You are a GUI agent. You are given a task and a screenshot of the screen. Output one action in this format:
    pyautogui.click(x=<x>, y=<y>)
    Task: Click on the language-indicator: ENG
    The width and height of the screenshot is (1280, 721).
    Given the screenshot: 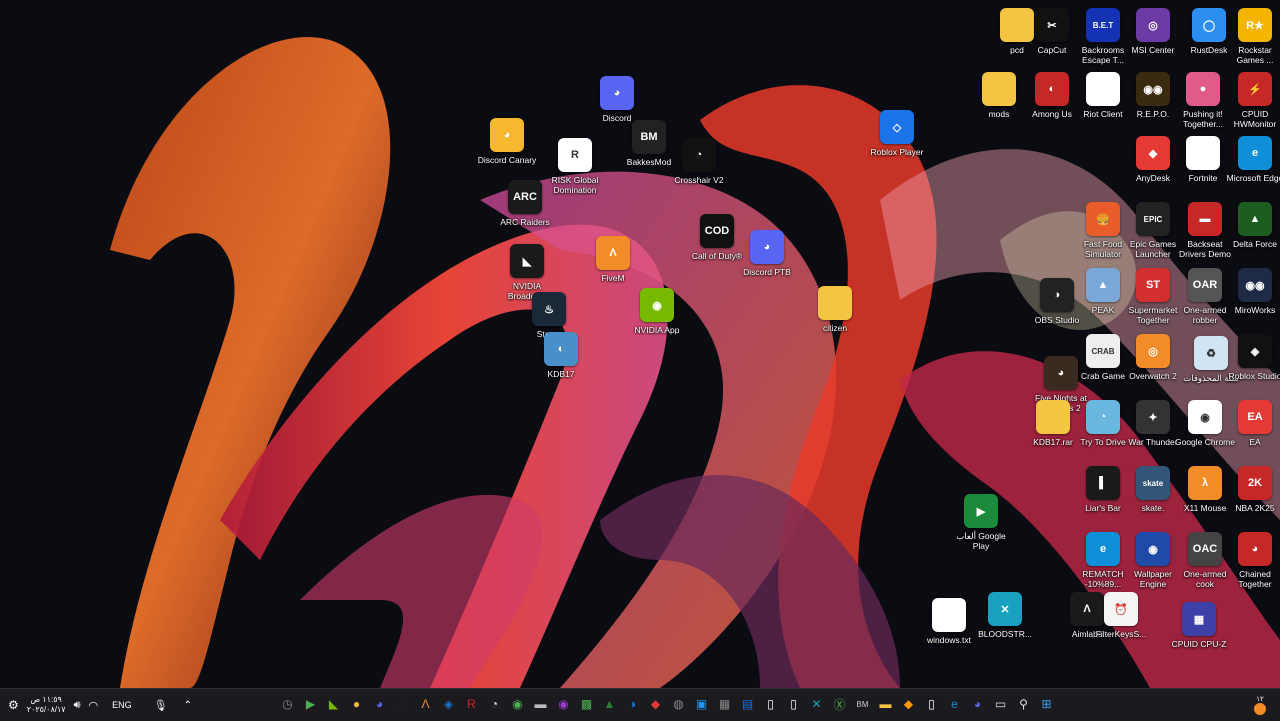 What is the action you would take?
    pyautogui.click(x=122, y=705)
    